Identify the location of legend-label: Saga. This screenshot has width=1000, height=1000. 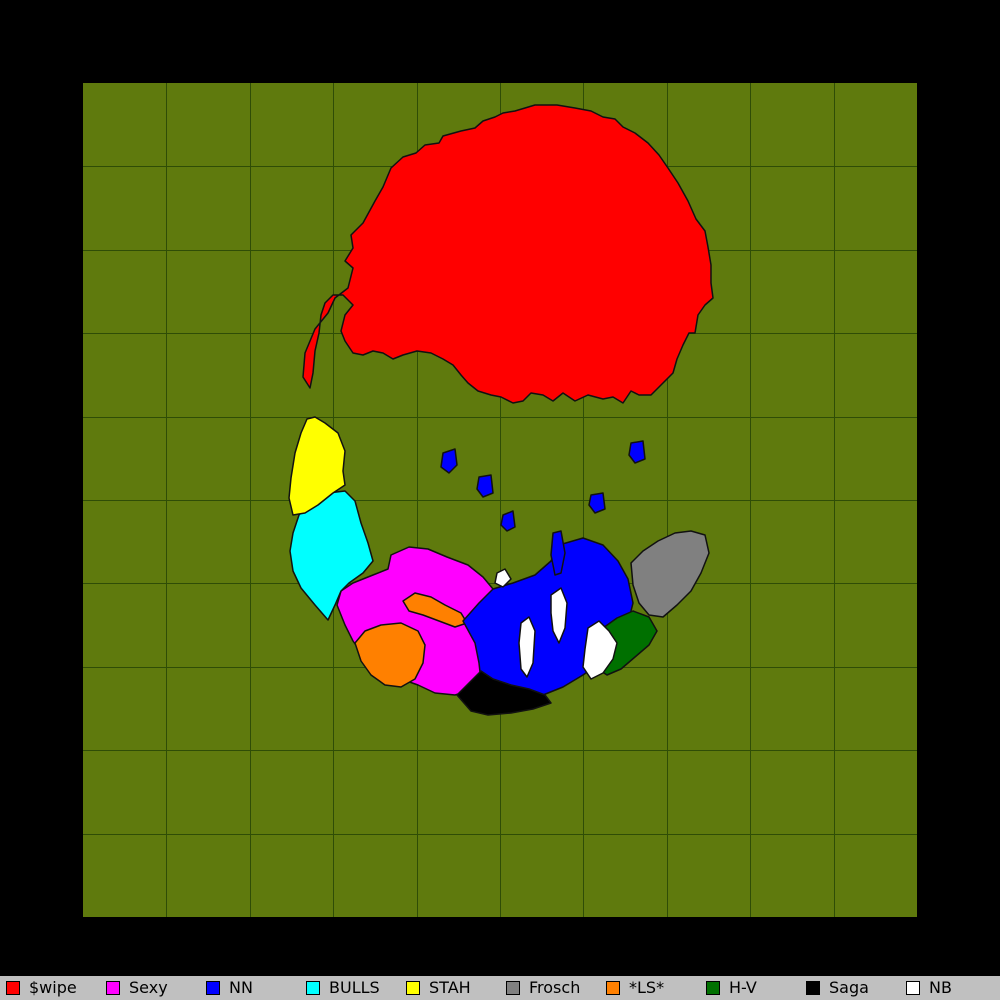
(849, 987).